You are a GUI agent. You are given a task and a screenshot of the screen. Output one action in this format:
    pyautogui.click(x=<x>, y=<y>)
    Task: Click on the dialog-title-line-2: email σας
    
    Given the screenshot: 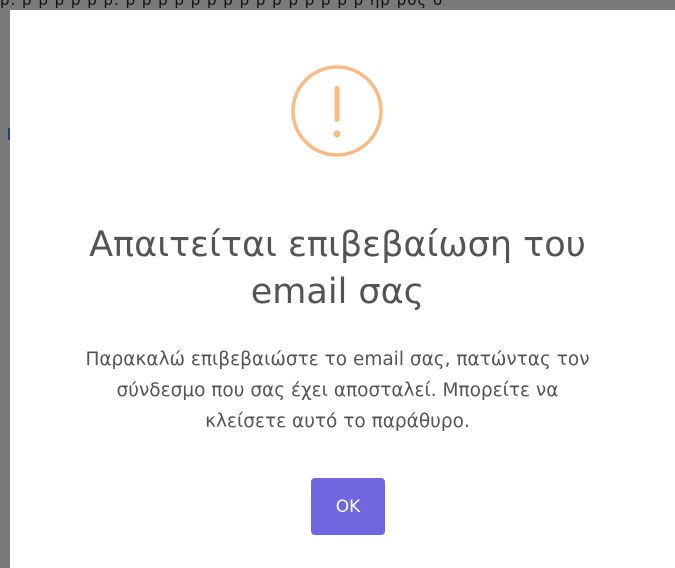 What is the action you would take?
    pyautogui.click(x=337, y=292)
    